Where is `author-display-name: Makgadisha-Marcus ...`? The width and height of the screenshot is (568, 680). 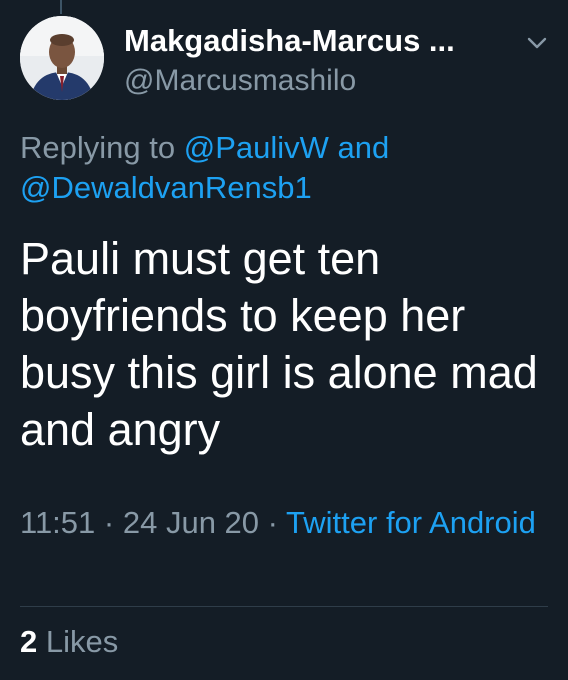
author-display-name: Makgadisha-Marcus ... is located at coordinates (317, 41).